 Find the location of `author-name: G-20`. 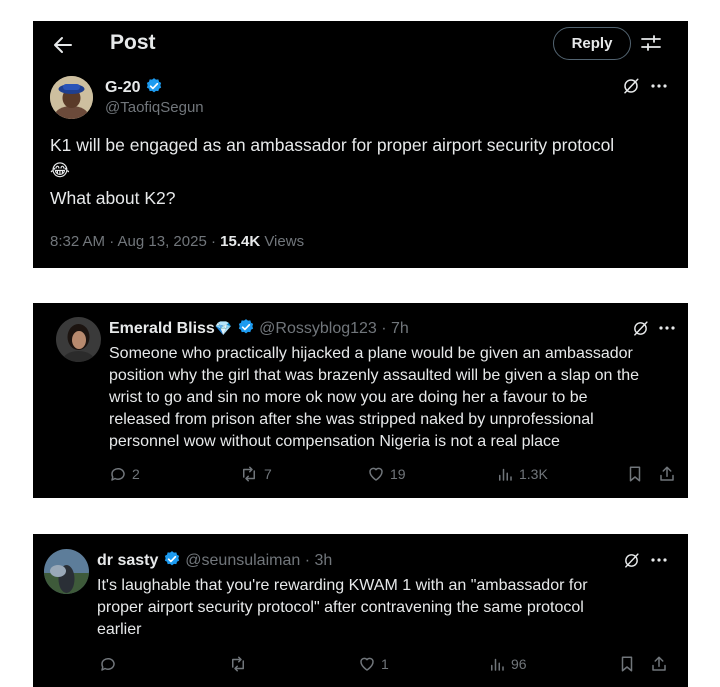

author-name: G-20 is located at coordinates (123, 87).